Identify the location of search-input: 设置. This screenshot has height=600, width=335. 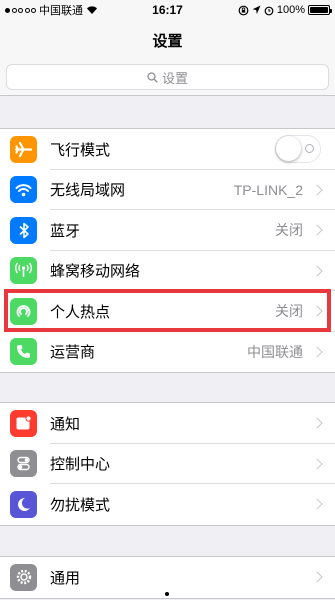
(167, 77).